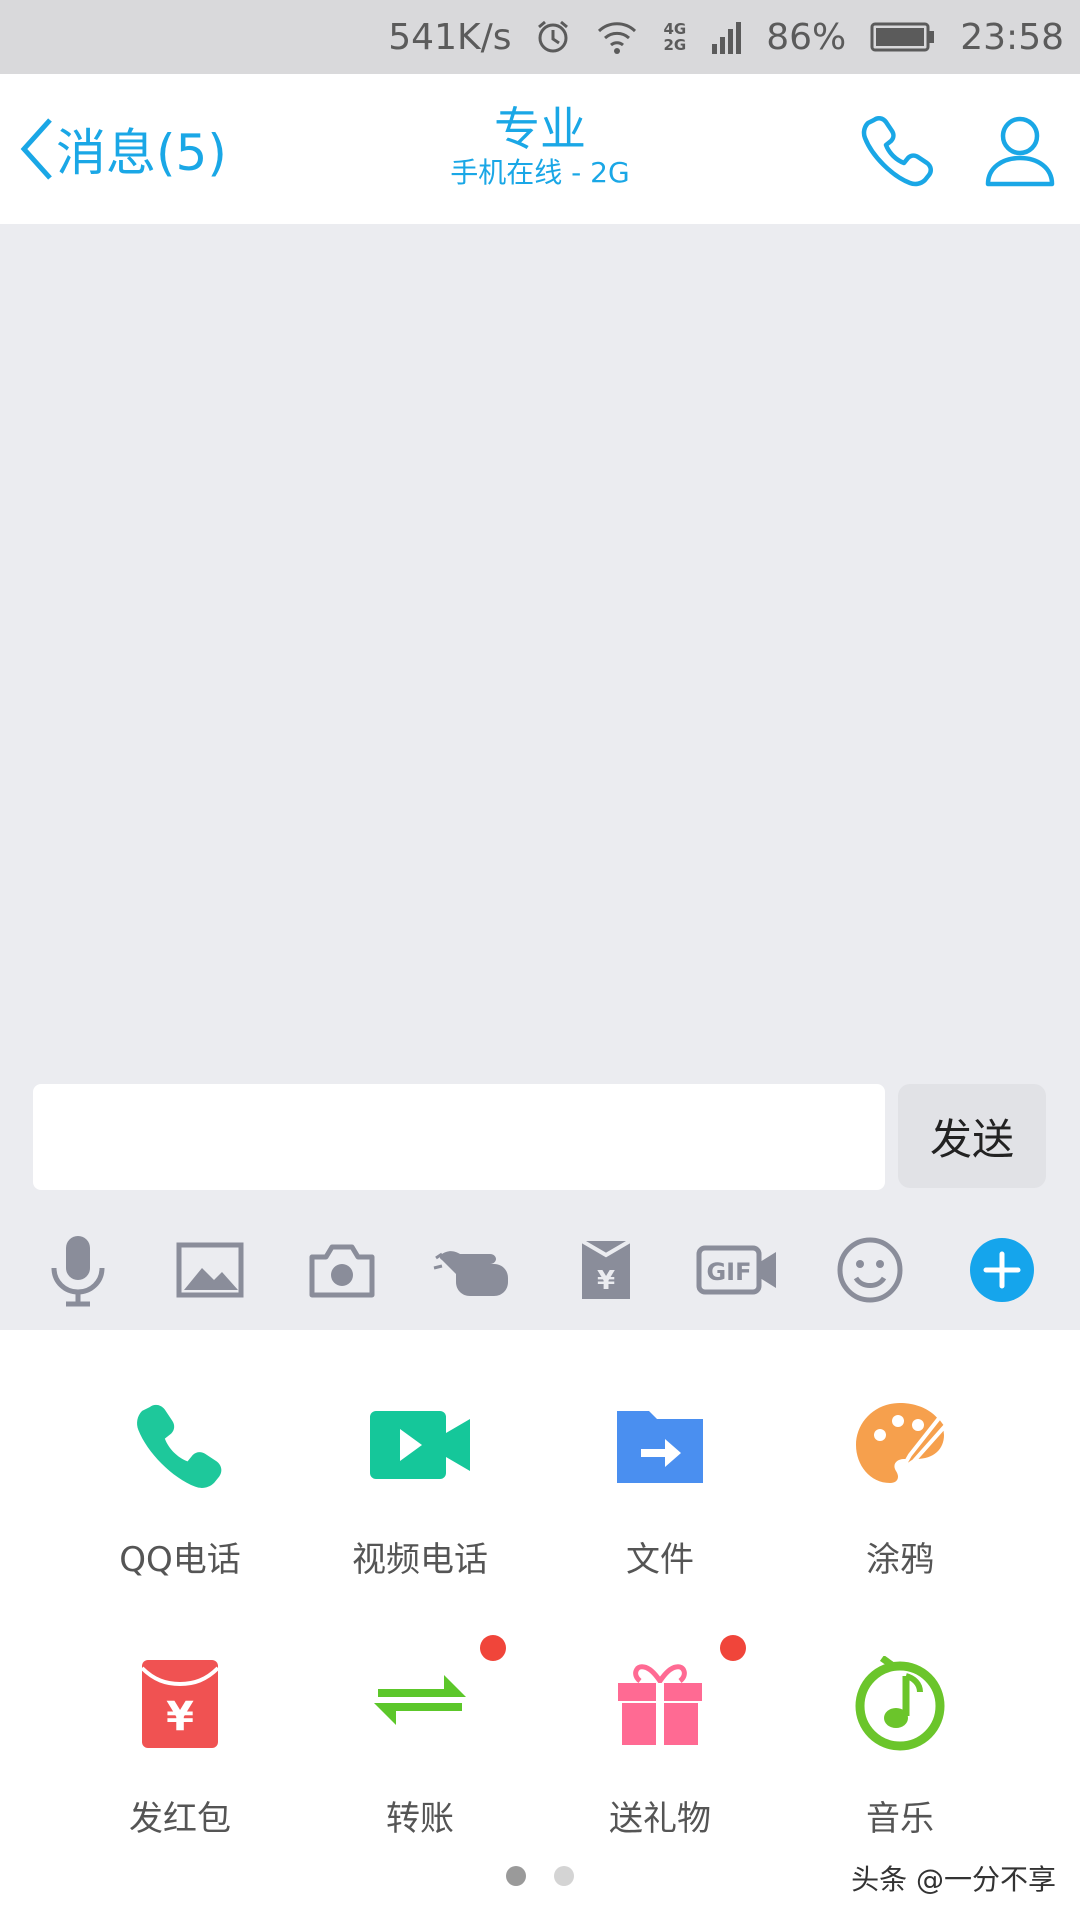 Image resolution: width=1080 pixels, height=1920 pixels. Describe the element at coordinates (420, 1819) in the screenshot. I see `feature-label: 转账` at that location.